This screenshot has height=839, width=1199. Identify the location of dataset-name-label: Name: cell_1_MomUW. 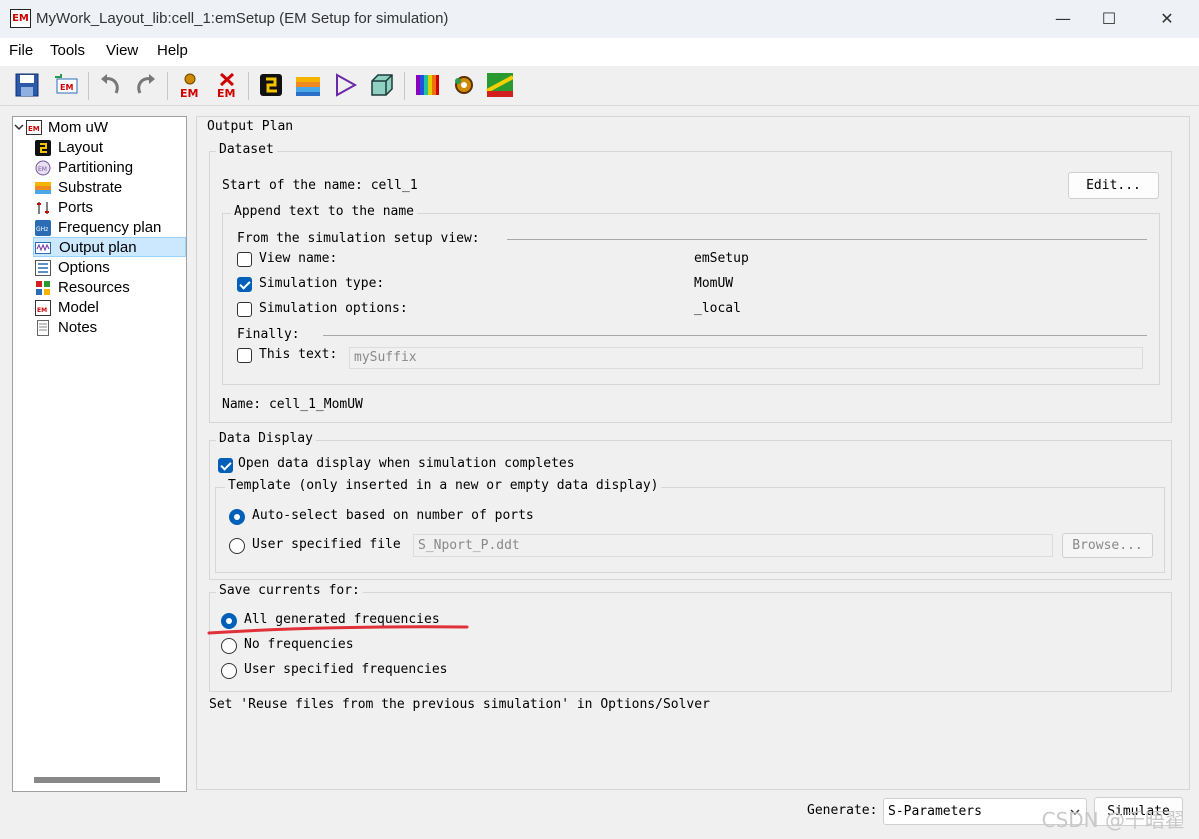
(292, 404).